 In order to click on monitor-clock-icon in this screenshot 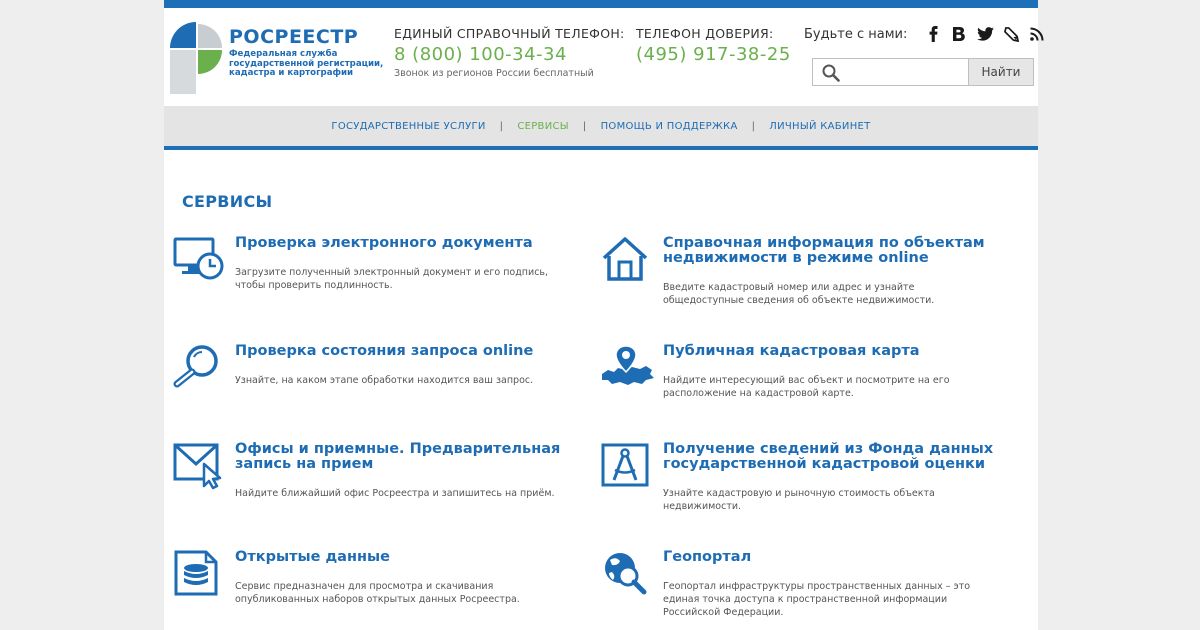, I will do `click(198, 258)`.